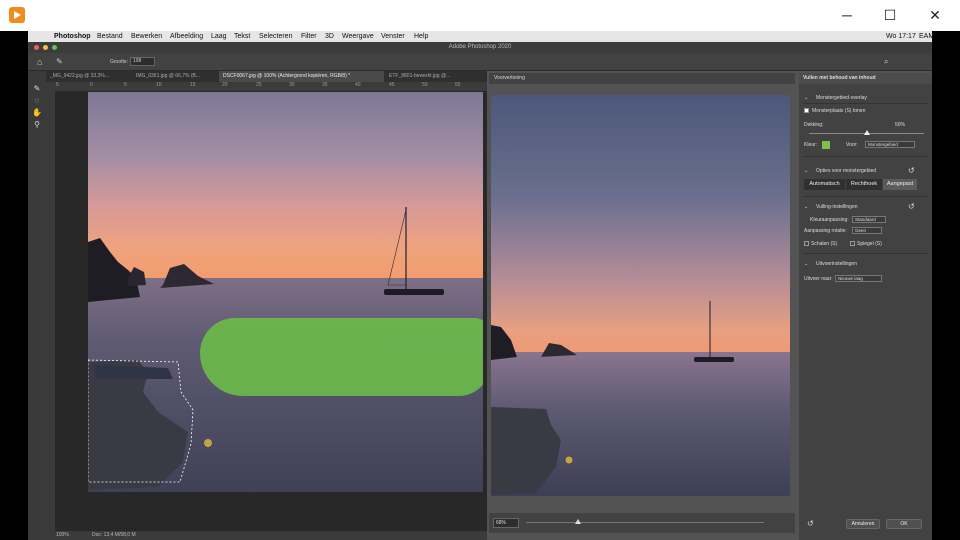 The width and height of the screenshot is (960, 540). I want to click on window-title: Adobe Photoshop 2020, so click(480, 47).